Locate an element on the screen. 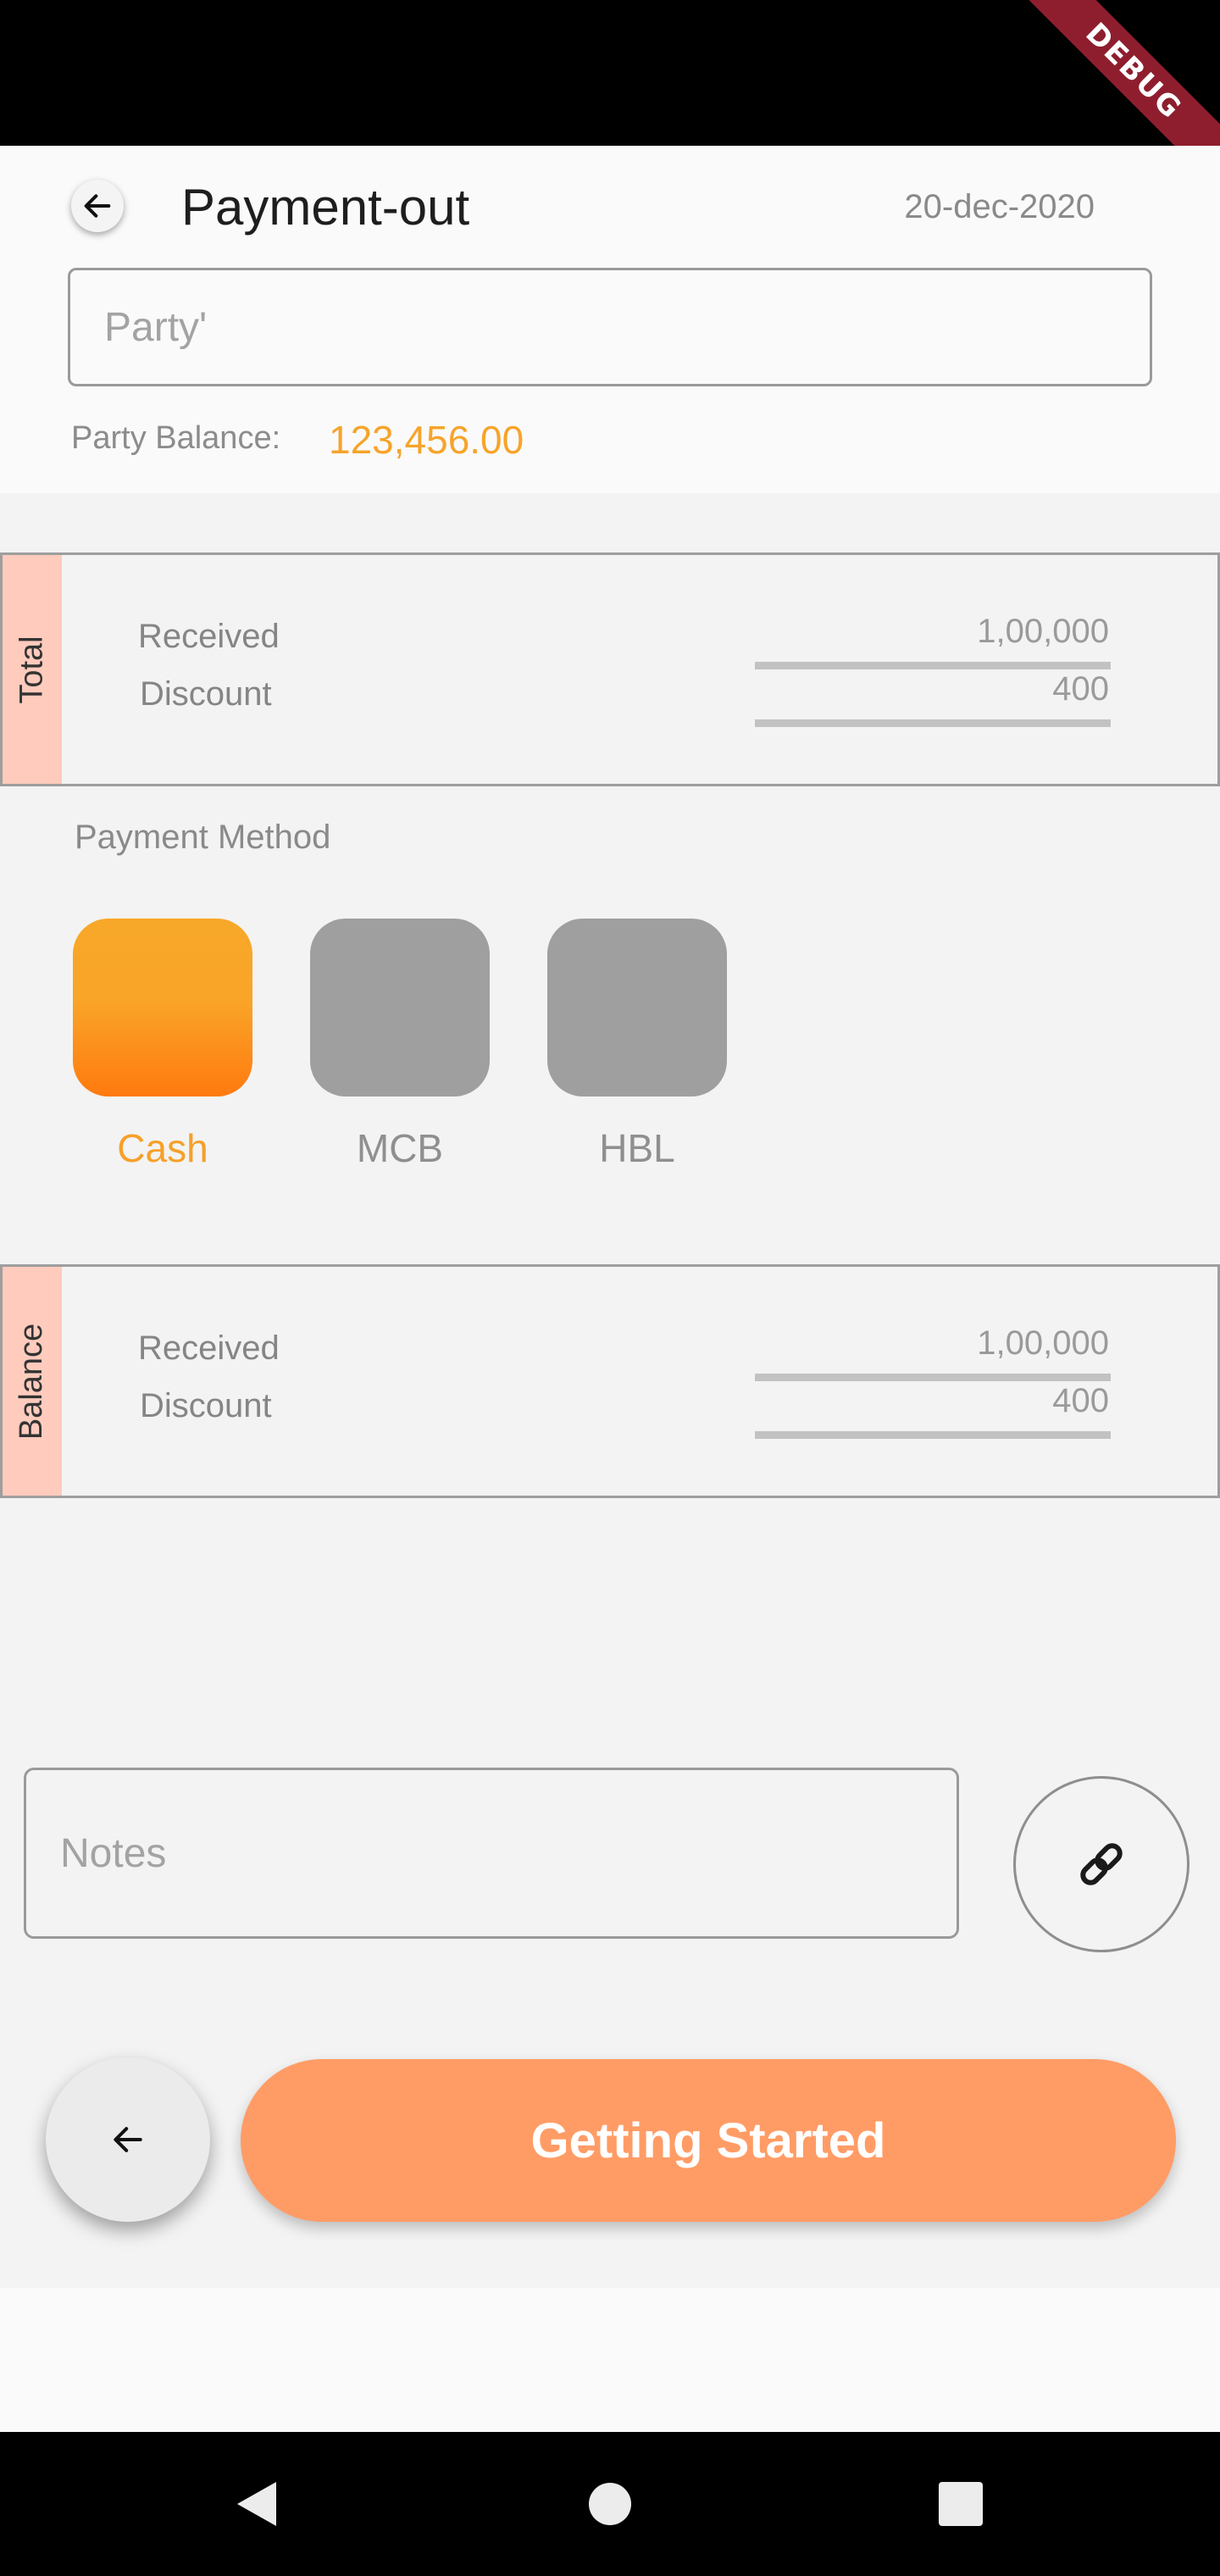  balance-received-underline is located at coordinates (933, 1377).